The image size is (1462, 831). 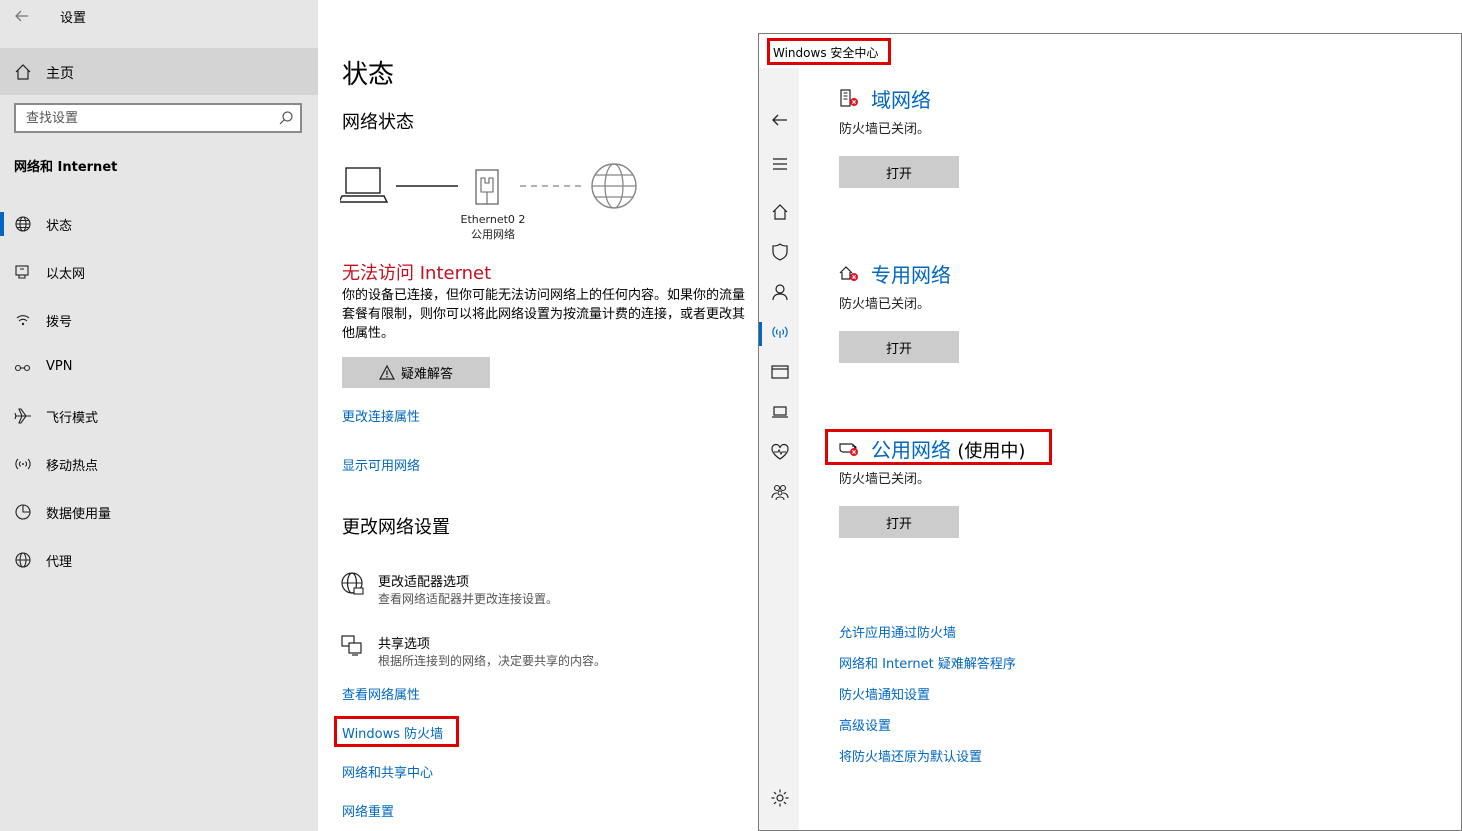 What do you see at coordinates (780, 412) in the screenshot?
I see `device-security-icon` at bounding box center [780, 412].